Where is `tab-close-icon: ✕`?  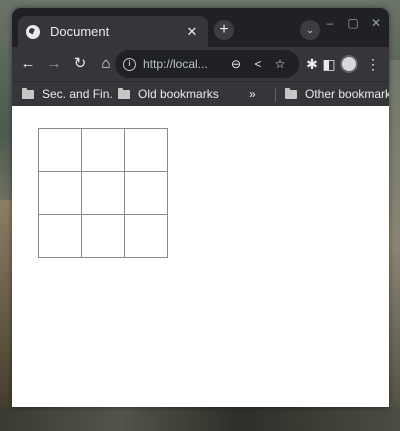
tab-close-icon: ✕ is located at coordinates (192, 32).